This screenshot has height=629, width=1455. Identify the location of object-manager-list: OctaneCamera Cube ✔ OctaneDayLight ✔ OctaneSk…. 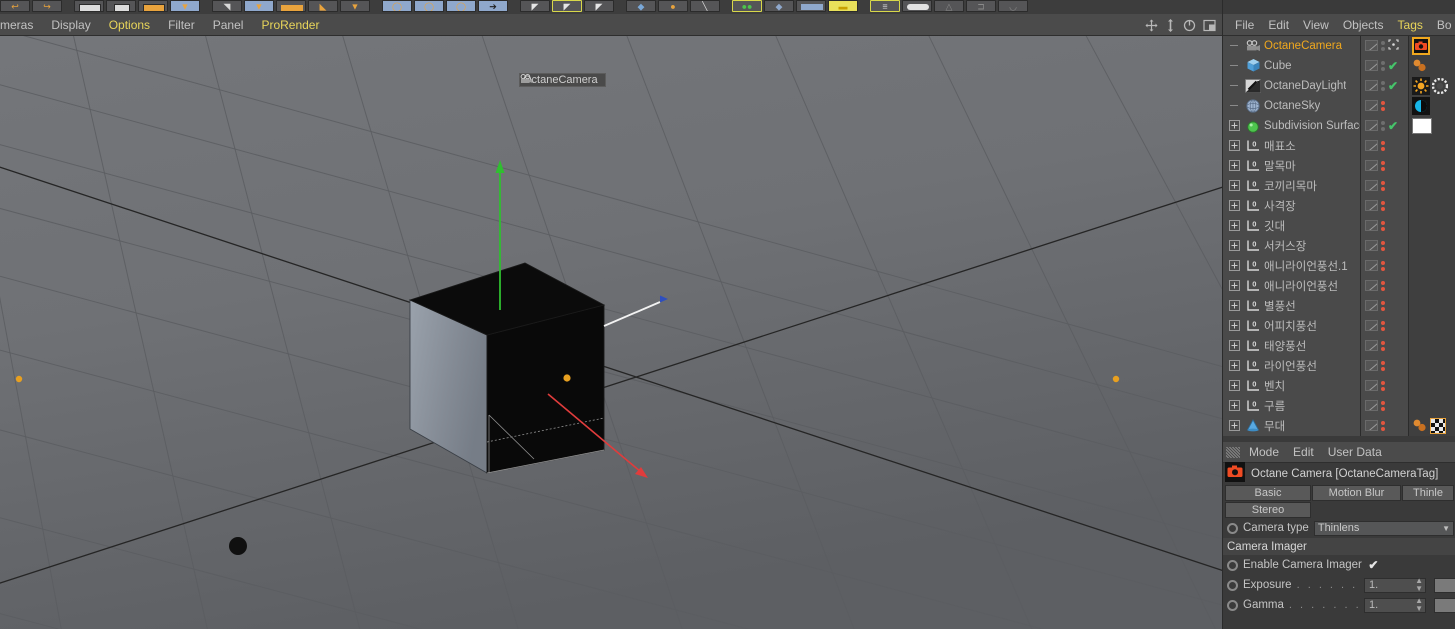
(1339, 238).